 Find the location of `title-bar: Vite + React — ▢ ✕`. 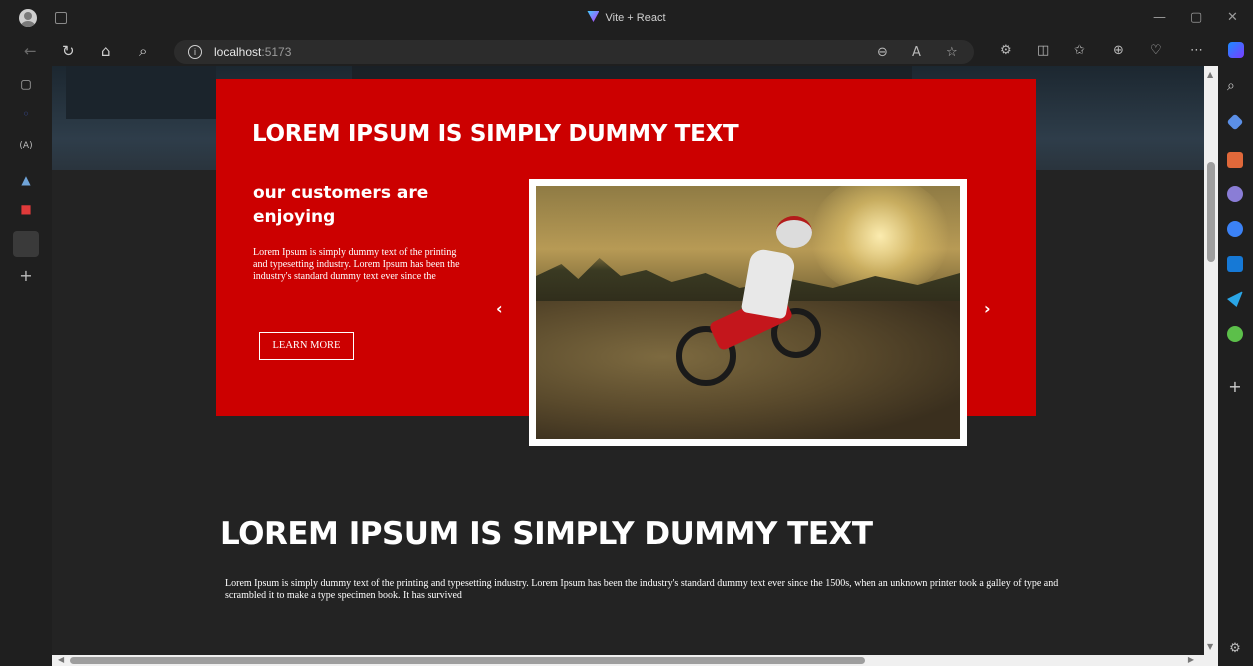

title-bar: Vite + React — ▢ ✕ is located at coordinates (626, 19).